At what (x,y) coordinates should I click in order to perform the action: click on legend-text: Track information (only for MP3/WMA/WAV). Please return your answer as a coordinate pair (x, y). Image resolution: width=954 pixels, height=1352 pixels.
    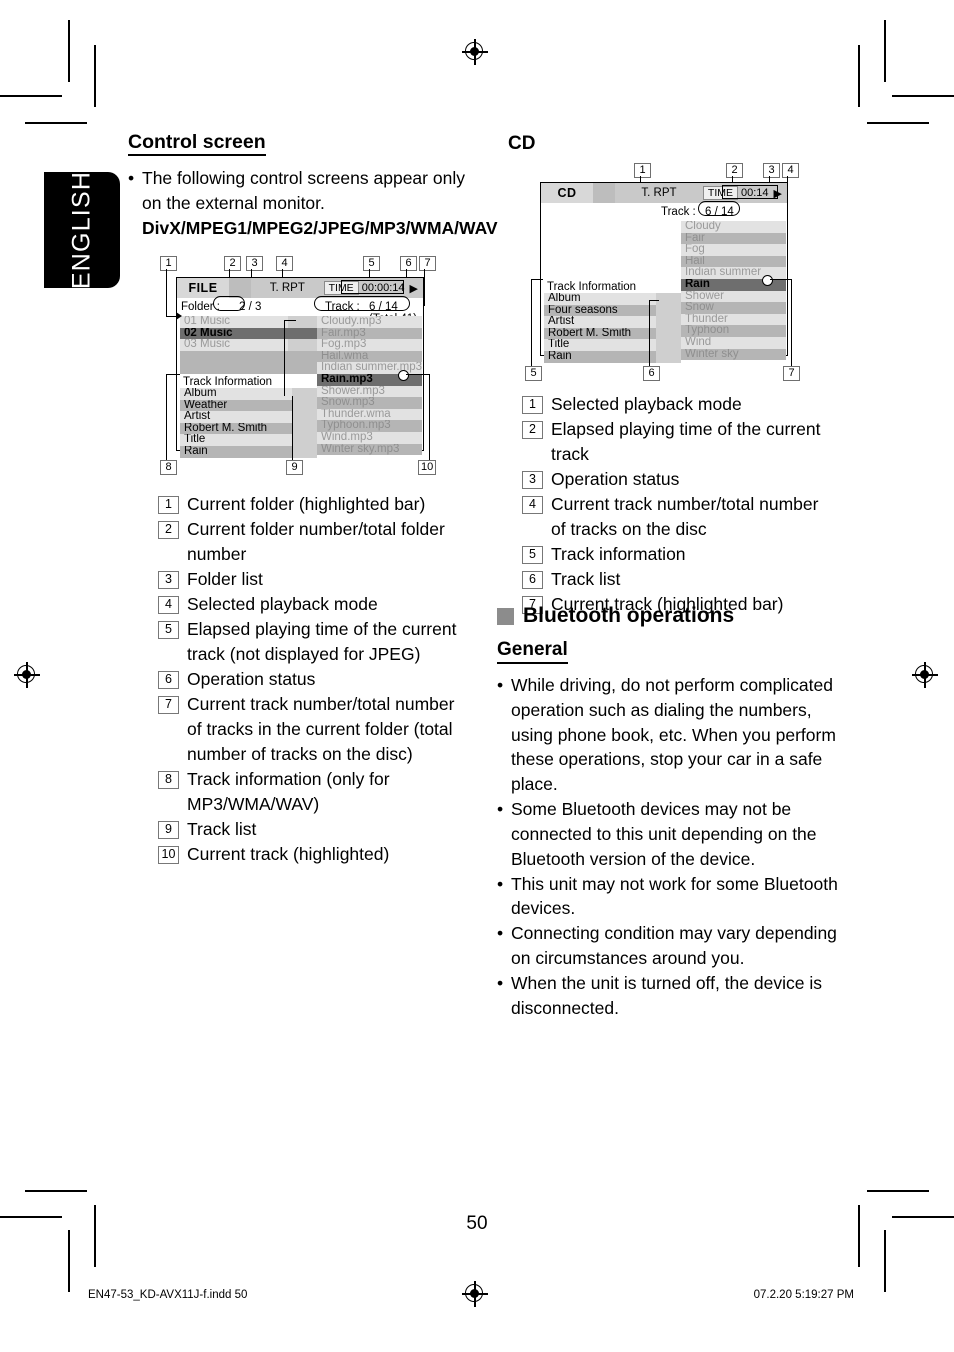
    Looking at the image, I should click on (288, 792).